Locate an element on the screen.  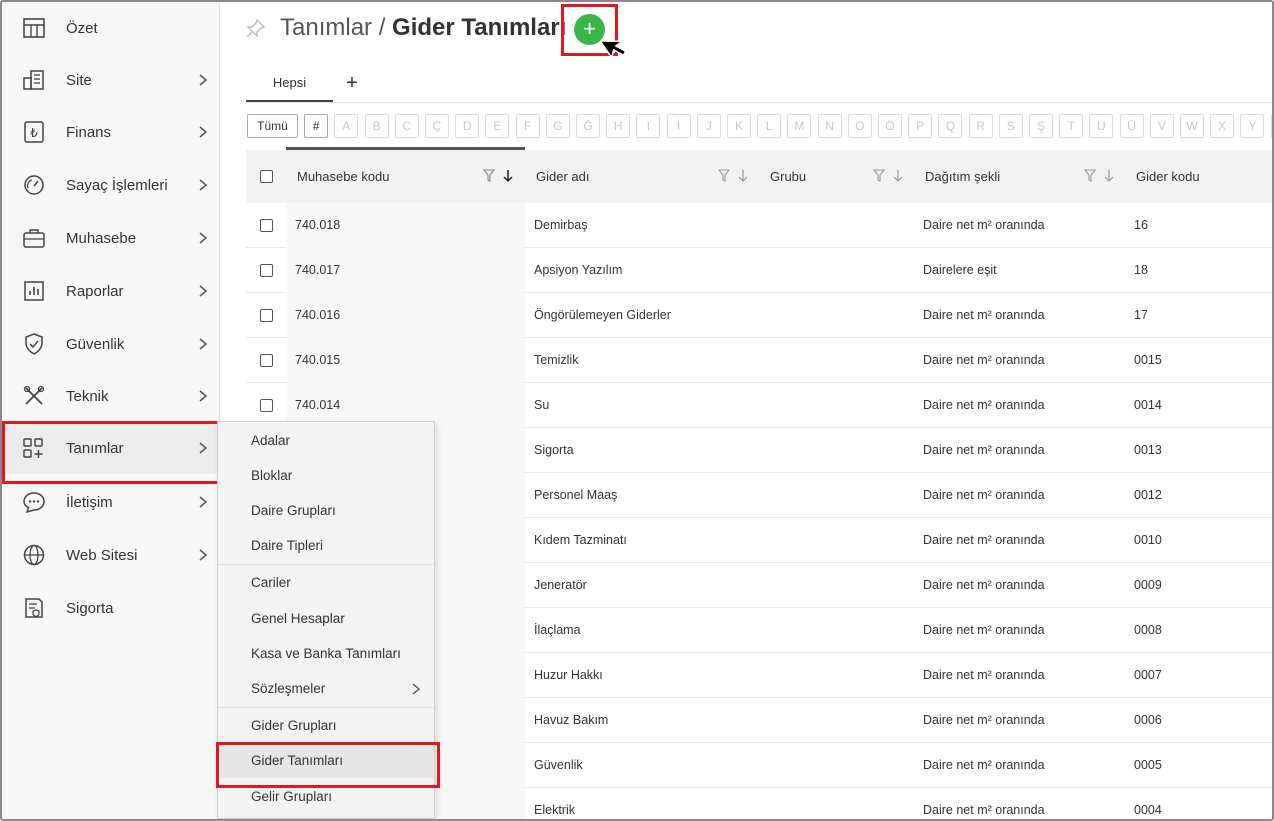
sidebar-item-muhasebe: Muhasebe is located at coordinates (111, 238).